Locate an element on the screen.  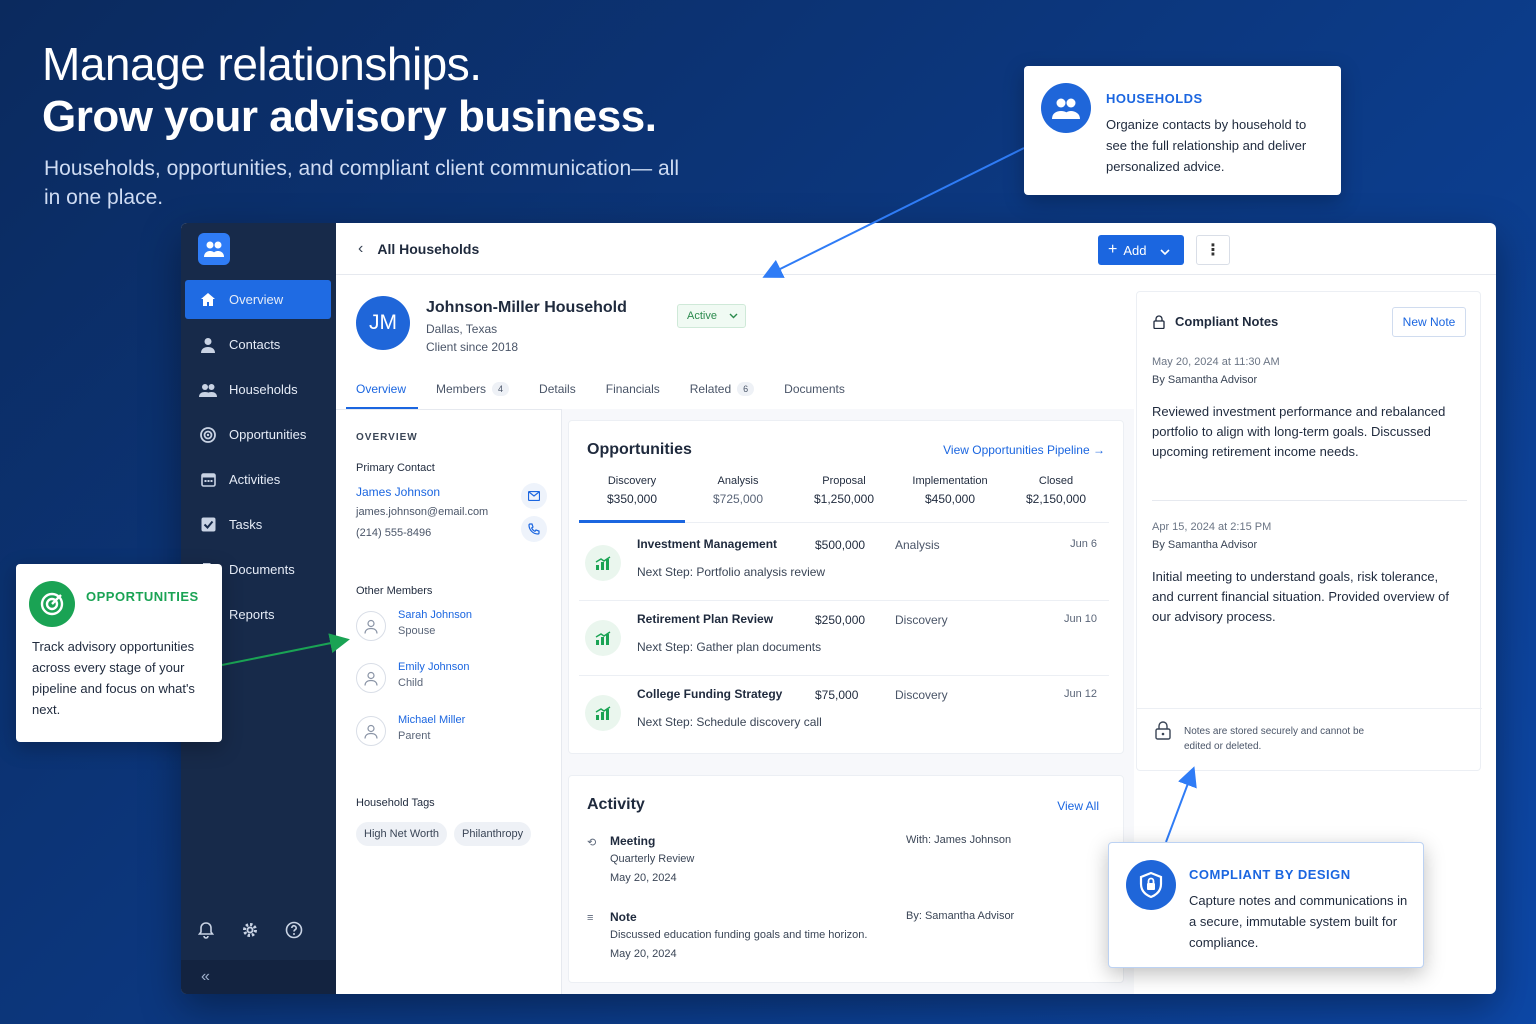
opportunity-amount: $250,000 is located at coordinates (840, 620).